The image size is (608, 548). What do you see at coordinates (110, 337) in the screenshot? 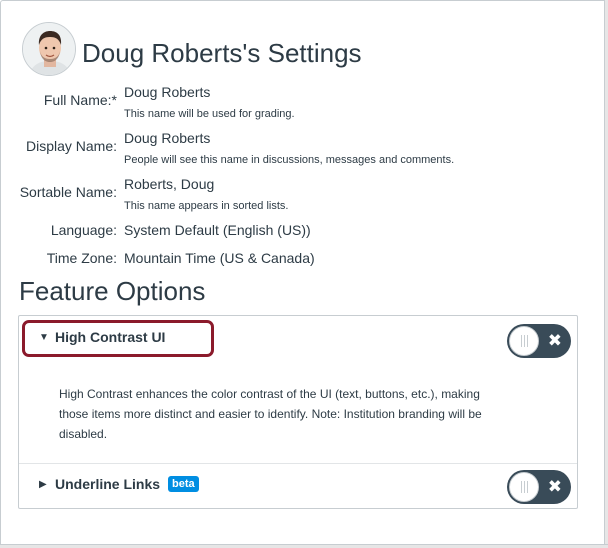
I see `feature-high-contrast-label: High Contrast UI` at bounding box center [110, 337].